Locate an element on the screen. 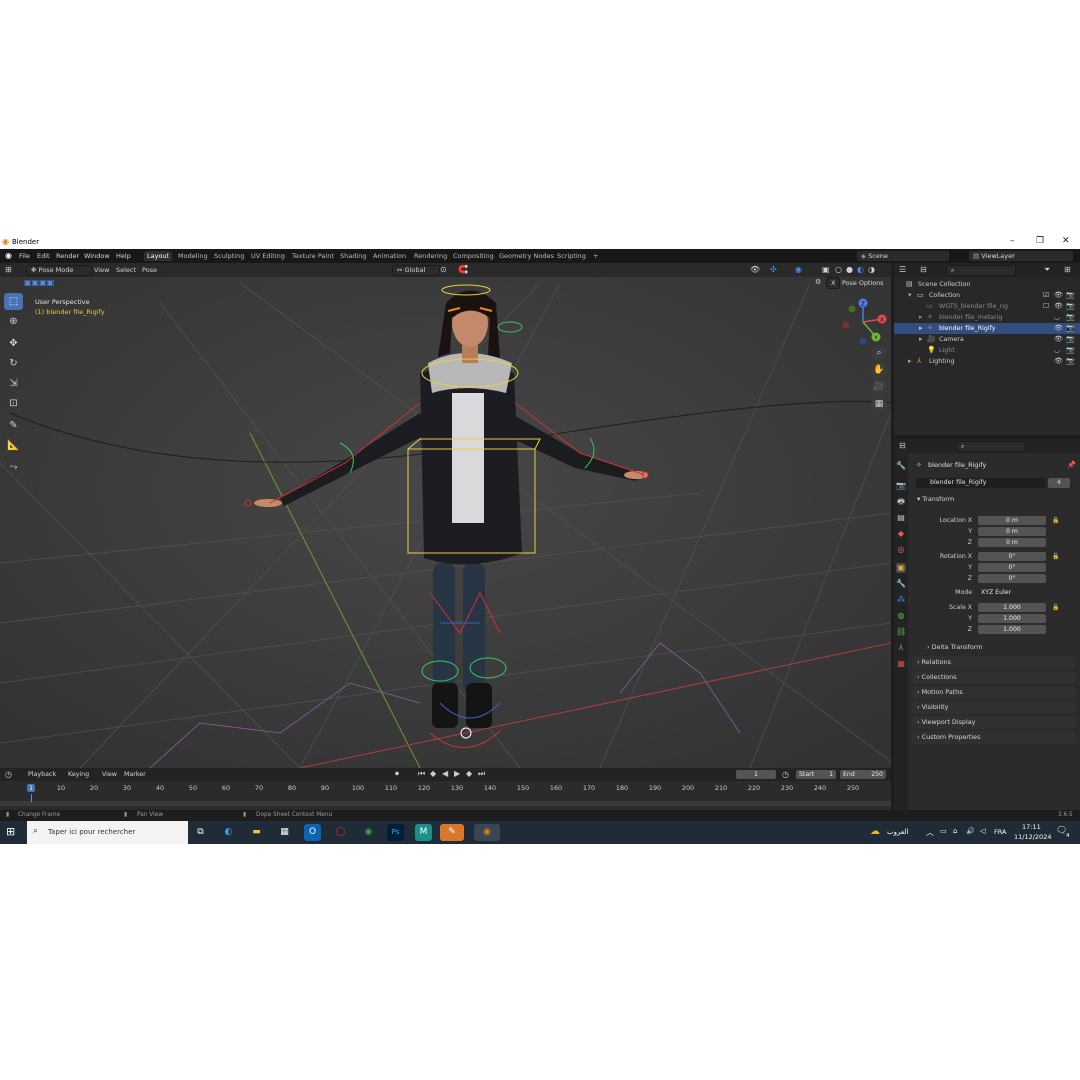 Image resolution: width=1080 pixels, height=1080 pixels. location-z-field: 0 m is located at coordinates (1012, 542).